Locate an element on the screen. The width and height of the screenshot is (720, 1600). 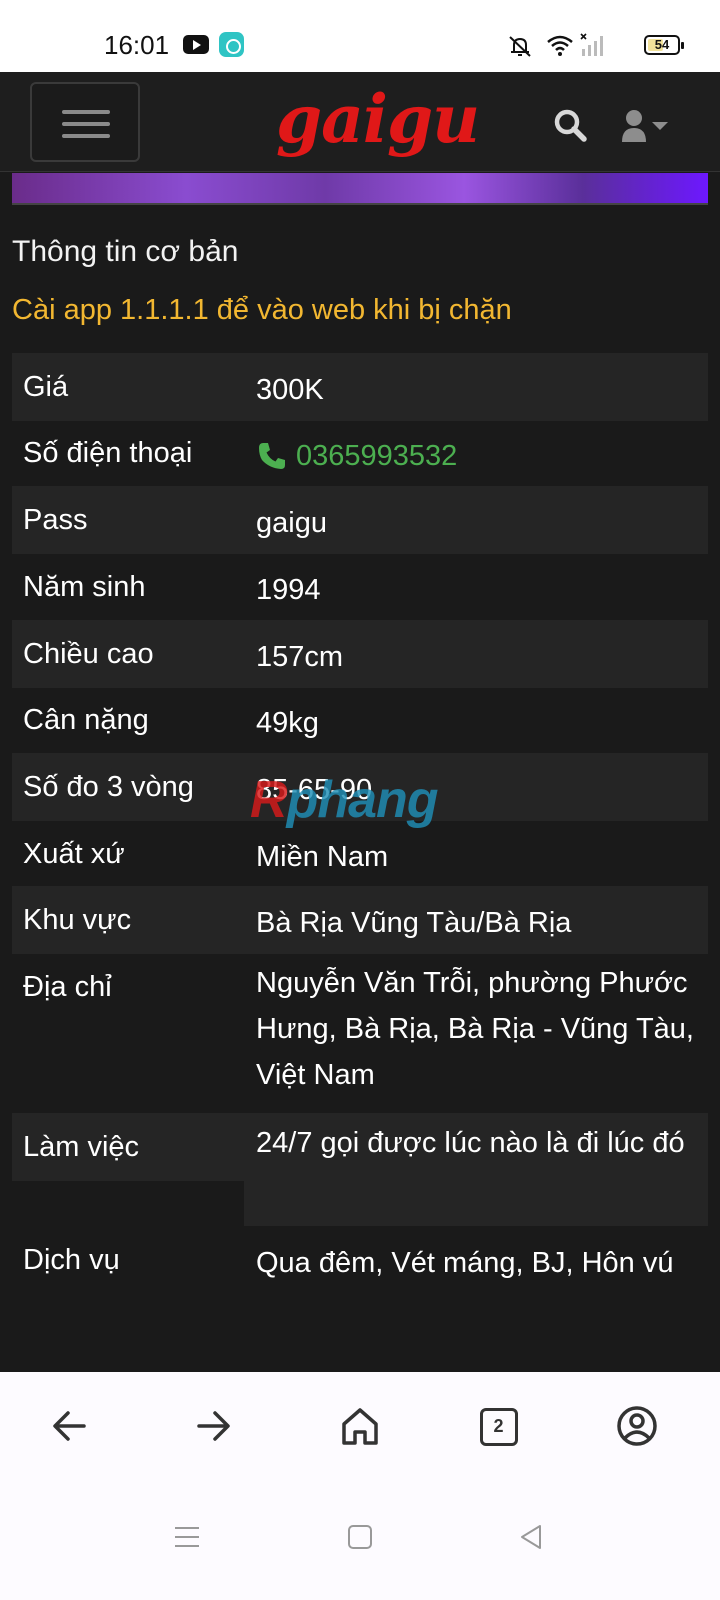
battery-icon: 54 is located at coordinates (664, 45).